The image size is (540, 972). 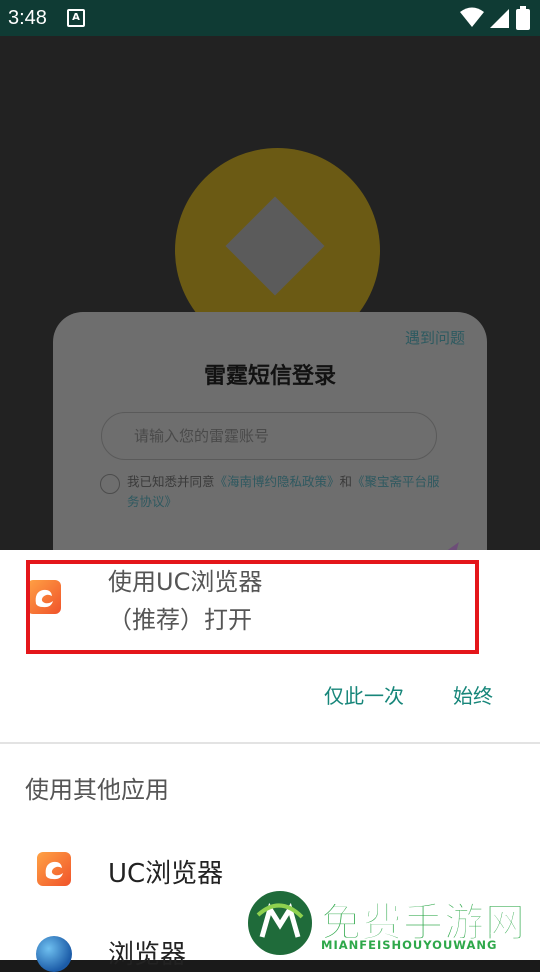 What do you see at coordinates (472, 17) in the screenshot?
I see `wifi-icon` at bounding box center [472, 17].